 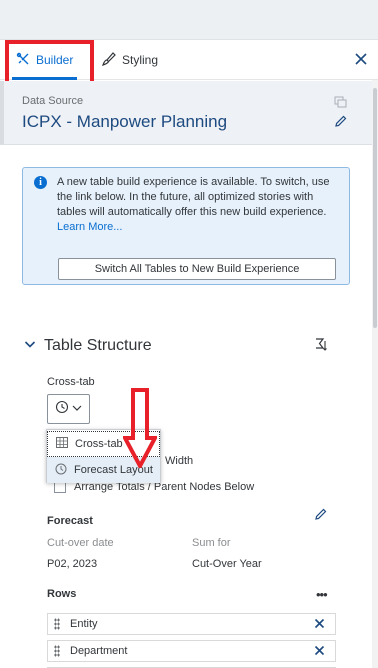 What do you see at coordinates (322, 594) in the screenshot?
I see `more-options-icon: •••` at bounding box center [322, 594].